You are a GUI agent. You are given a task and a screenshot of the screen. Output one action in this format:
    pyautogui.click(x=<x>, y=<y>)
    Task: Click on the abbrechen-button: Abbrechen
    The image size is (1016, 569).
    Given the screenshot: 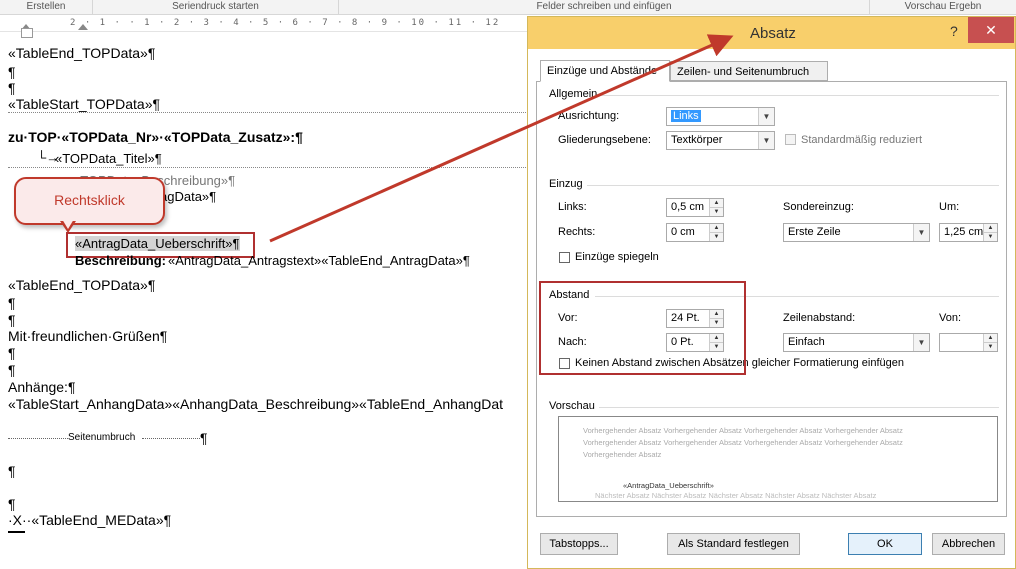 What is the action you would take?
    pyautogui.click(x=968, y=544)
    